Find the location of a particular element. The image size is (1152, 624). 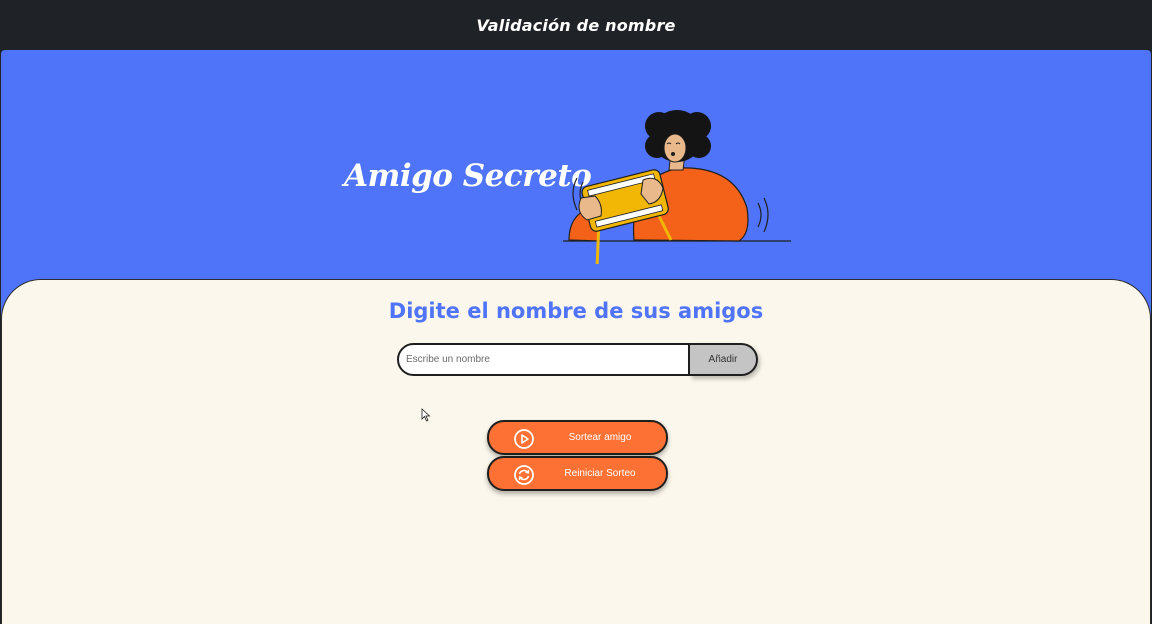

hero-illustration is located at coordinates (677, 187).